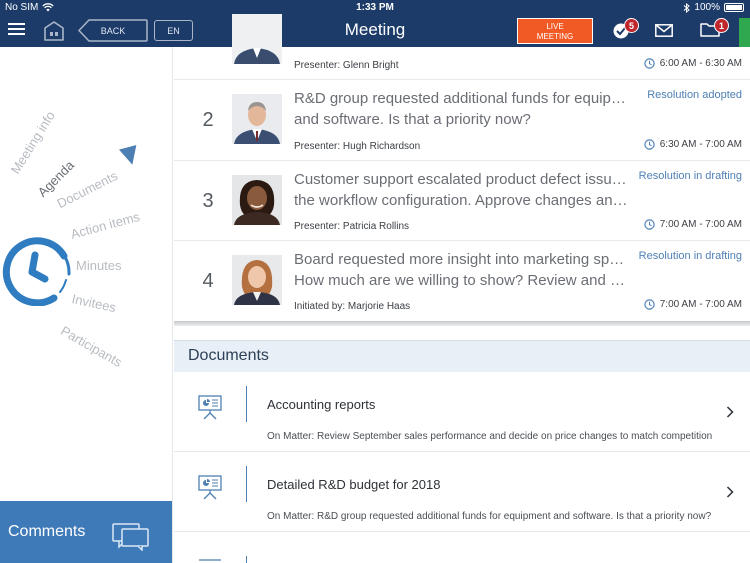 This screenshot has height=563, width=750. What do you see at coordinates (462, 323) in the screenshot?
I see `agenda-bottom-edge` at bounding box center [462, 323].